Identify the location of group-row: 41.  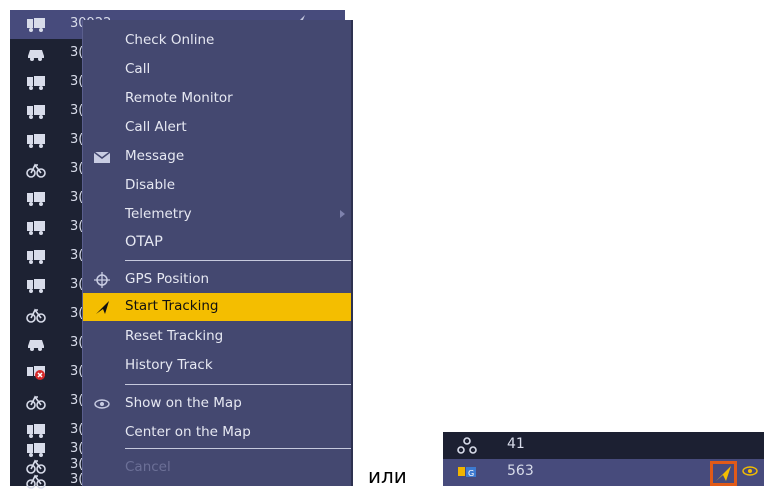
(603, 445).